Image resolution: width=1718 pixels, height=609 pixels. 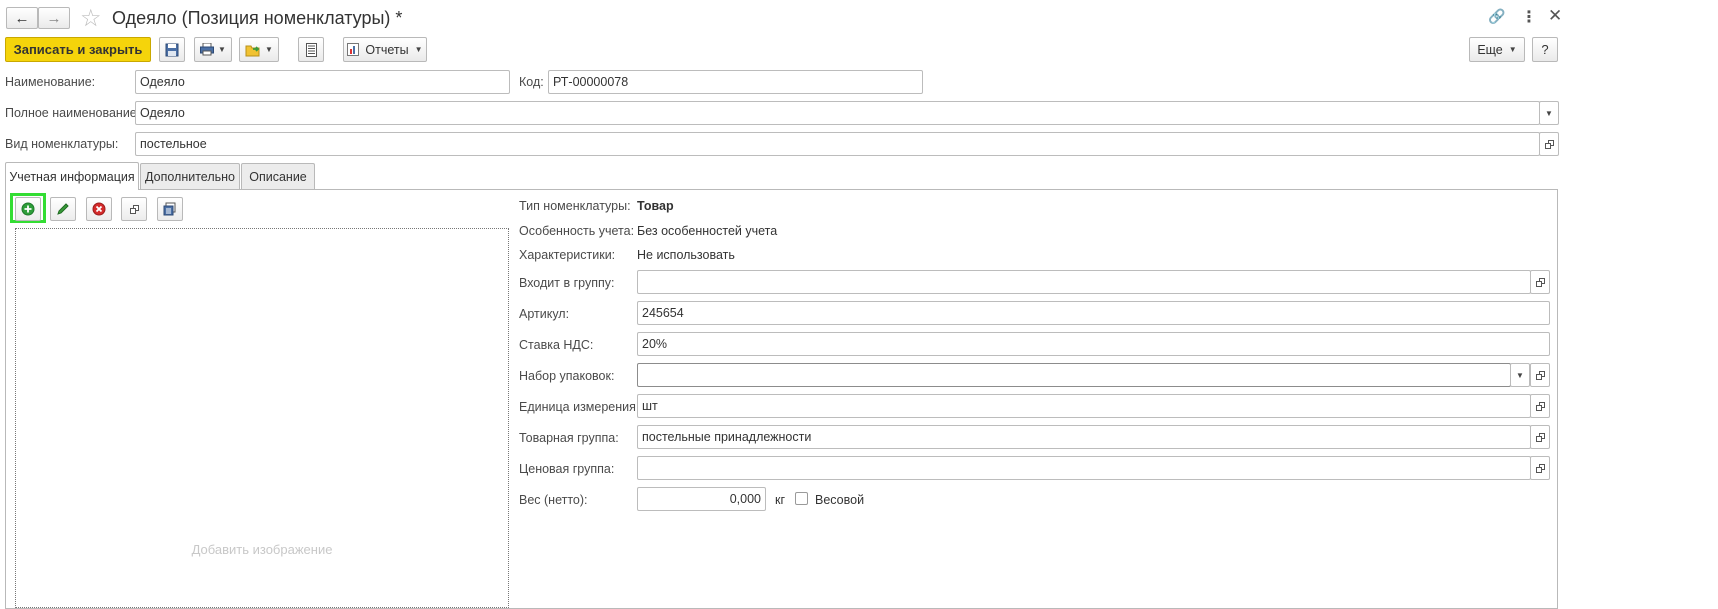 I want to click on open-image-button, so click(x=134, y=209).